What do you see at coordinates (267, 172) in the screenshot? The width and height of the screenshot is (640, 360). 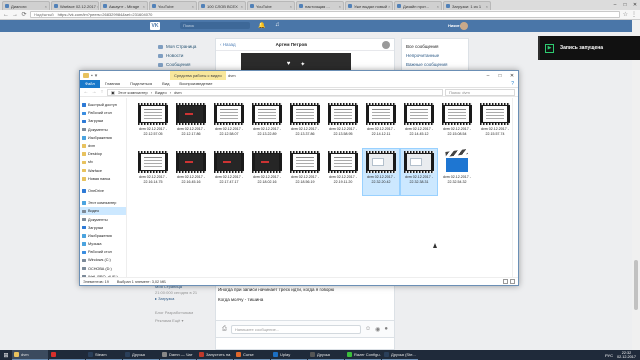 I see `video-file-tile: dvm 02.12.2017 -22.18.02.16` at bounding box center [267, 172].